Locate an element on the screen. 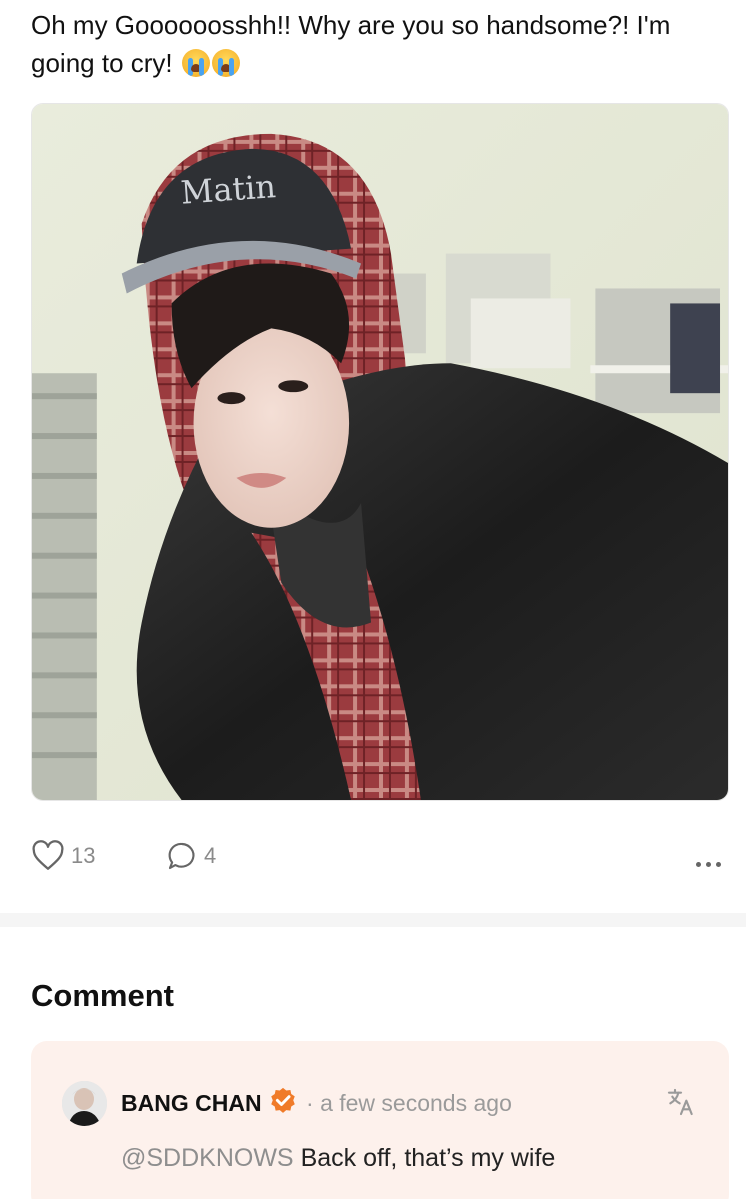  like-count: 13 is located at coordinates (83, 855).